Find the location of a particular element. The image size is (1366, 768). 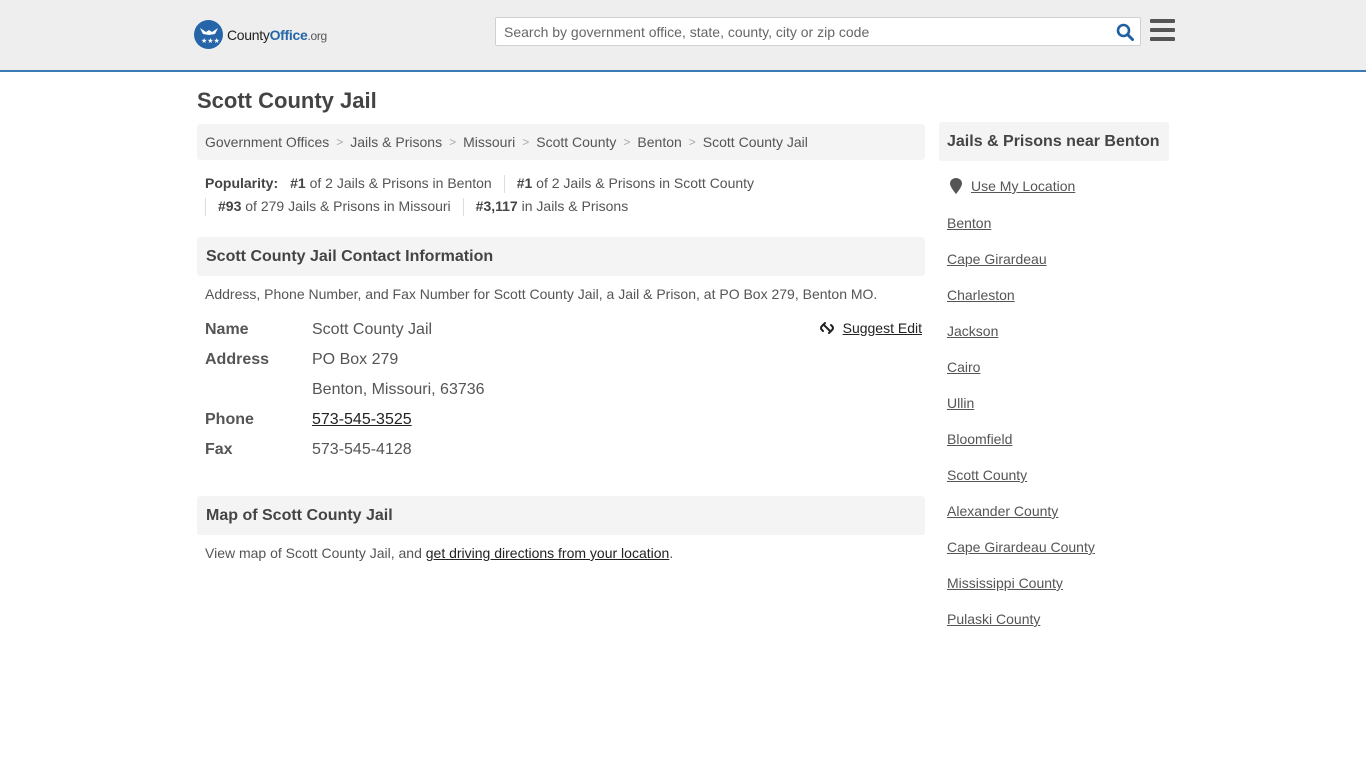

breadcrumb-missouri: Missouri is located at coordinates (489, 142).